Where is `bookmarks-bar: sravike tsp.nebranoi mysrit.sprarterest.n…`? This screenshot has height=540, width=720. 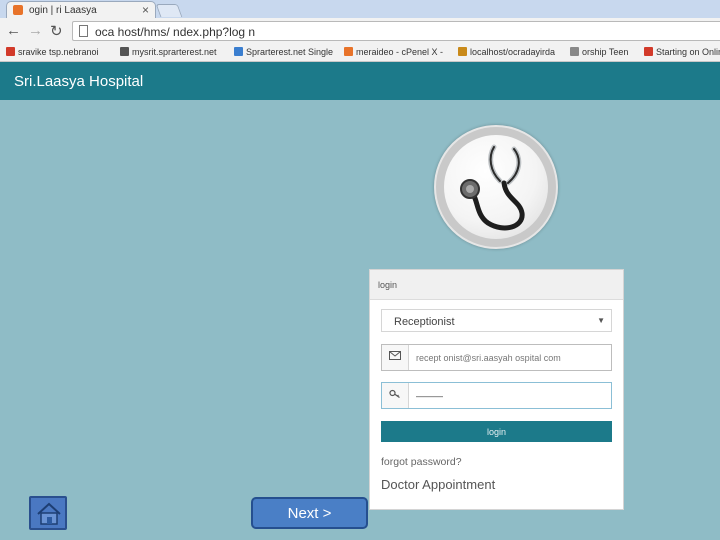 bookmarks-bar: sravike tsp.nebranoi mysrit.sprarterest.n… is located at coordinates (360, 53).